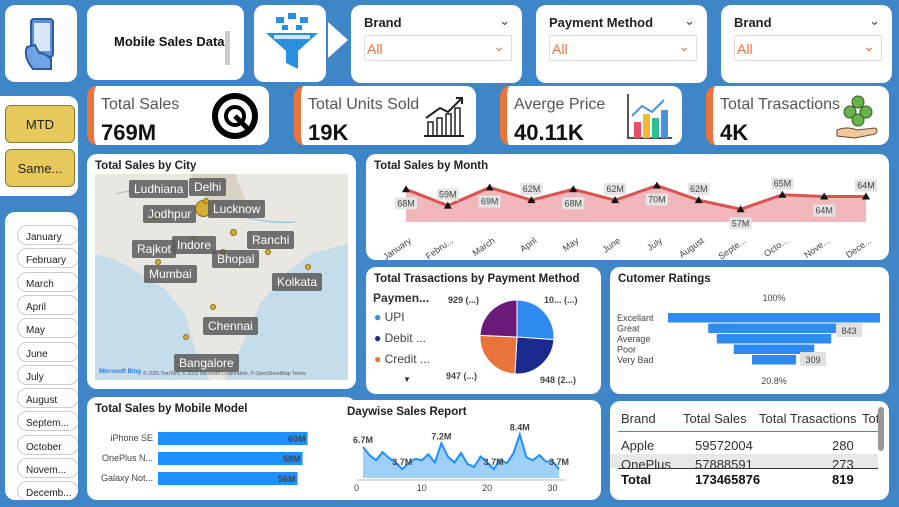 This screenshot has height=507, width=899. Describe the element at coordinates (870, 418) in the screenshot. I see `table-header-more: Tot` at that location.